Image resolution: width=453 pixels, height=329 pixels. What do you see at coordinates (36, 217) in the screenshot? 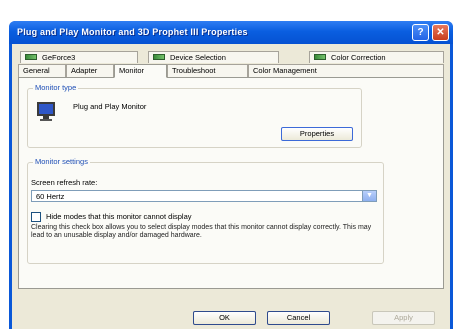
I see `hide-modes-checkbox` at bounding box center [36, 217].